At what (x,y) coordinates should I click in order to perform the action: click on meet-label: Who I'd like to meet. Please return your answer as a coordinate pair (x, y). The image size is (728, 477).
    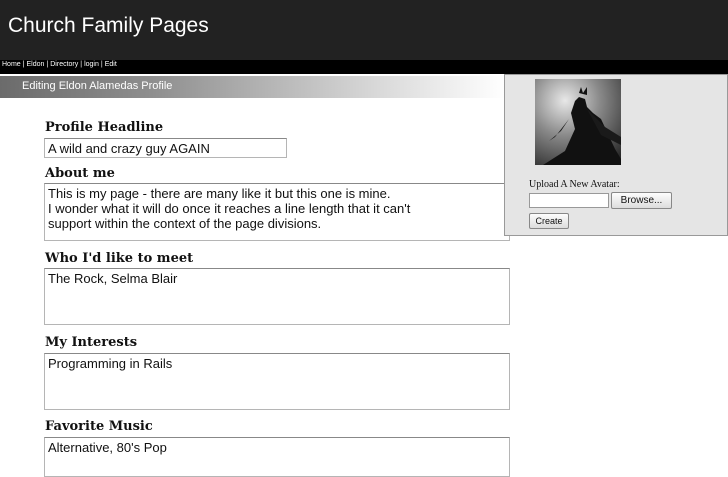
    Looking at the image, I should click on (119, 258).